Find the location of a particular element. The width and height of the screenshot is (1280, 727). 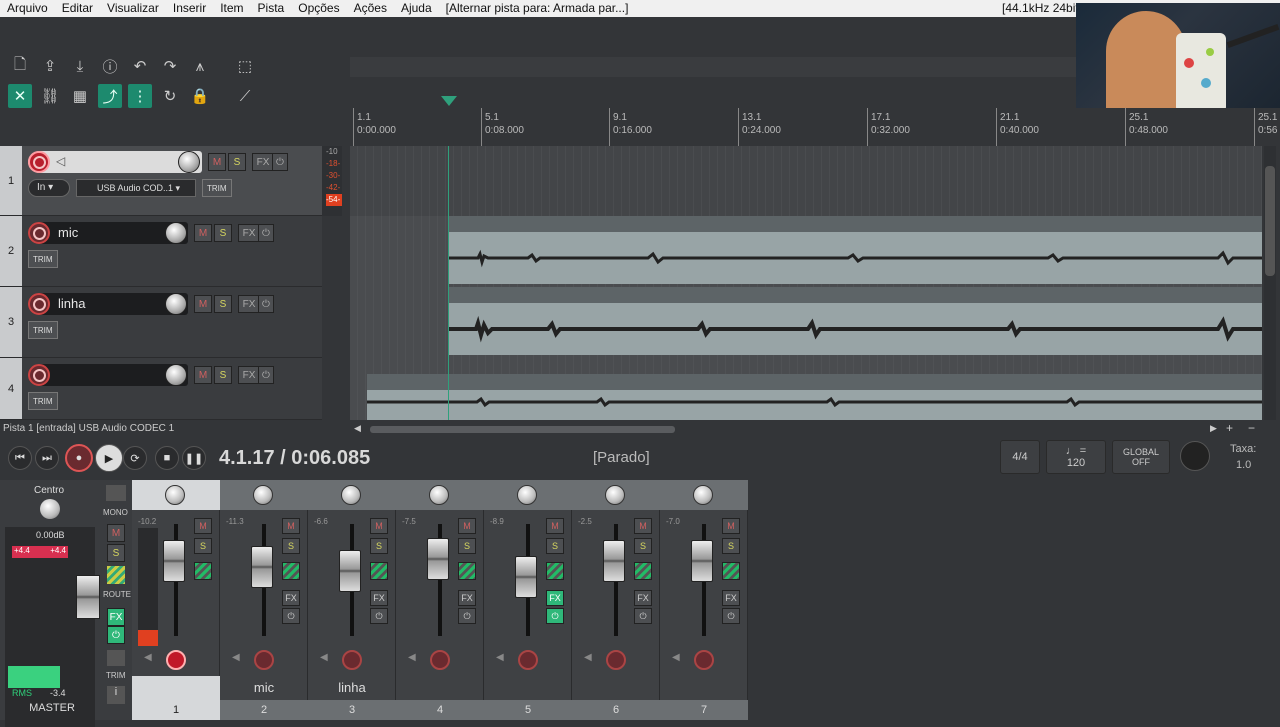

menu-arquivo: Arquivo is located at coordinates (27, 8).